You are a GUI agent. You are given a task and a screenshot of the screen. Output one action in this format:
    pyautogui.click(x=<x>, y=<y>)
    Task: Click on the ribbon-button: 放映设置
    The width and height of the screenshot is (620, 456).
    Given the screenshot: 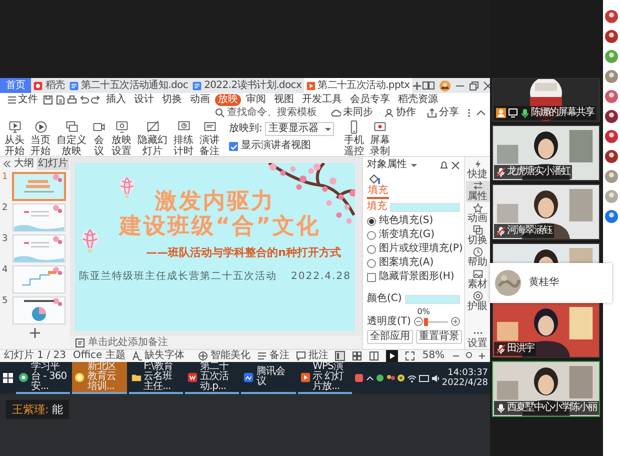 What is the action you would take?
    pyautogui.click(x=121, y=138)
    